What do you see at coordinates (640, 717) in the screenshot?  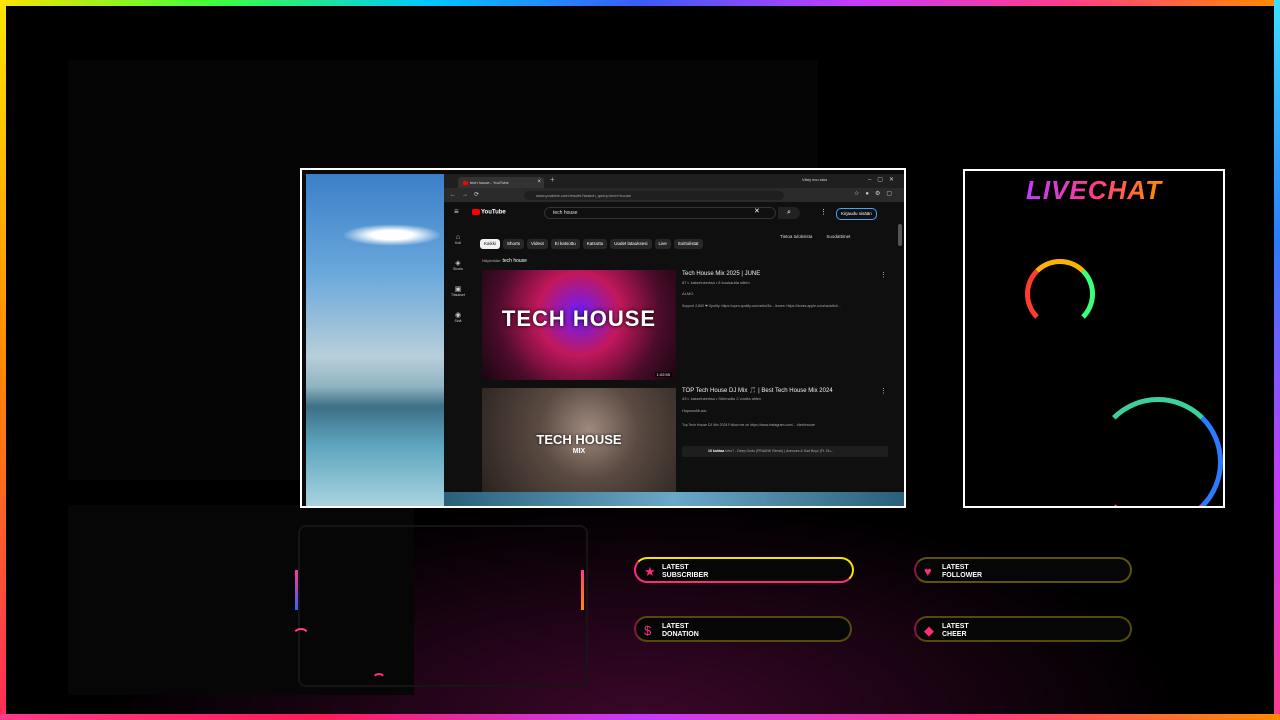 I see `rainbow-border-bottom` at bounding box center [640, 717].